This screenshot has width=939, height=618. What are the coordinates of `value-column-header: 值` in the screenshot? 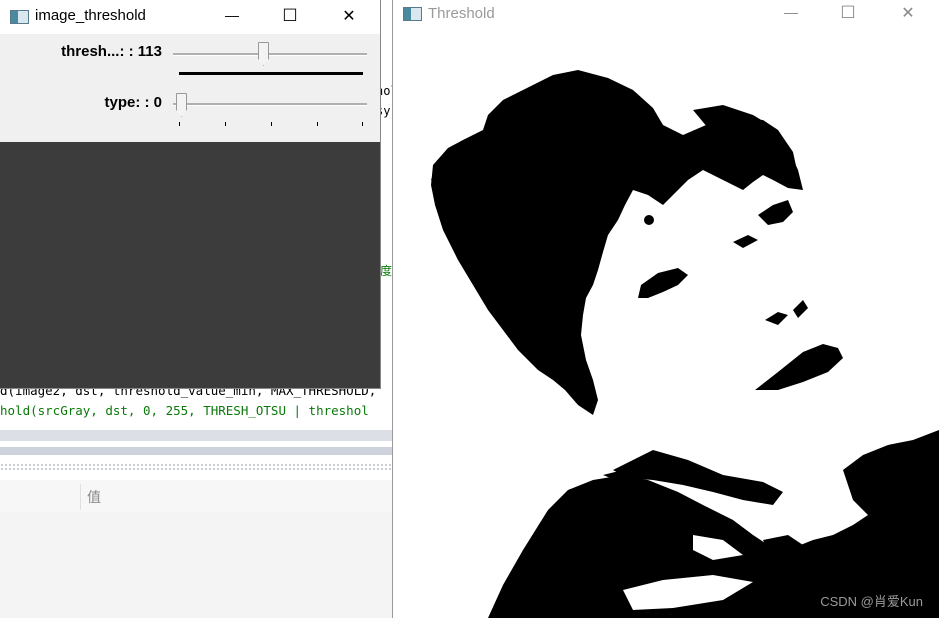 It's located at (94, 497).